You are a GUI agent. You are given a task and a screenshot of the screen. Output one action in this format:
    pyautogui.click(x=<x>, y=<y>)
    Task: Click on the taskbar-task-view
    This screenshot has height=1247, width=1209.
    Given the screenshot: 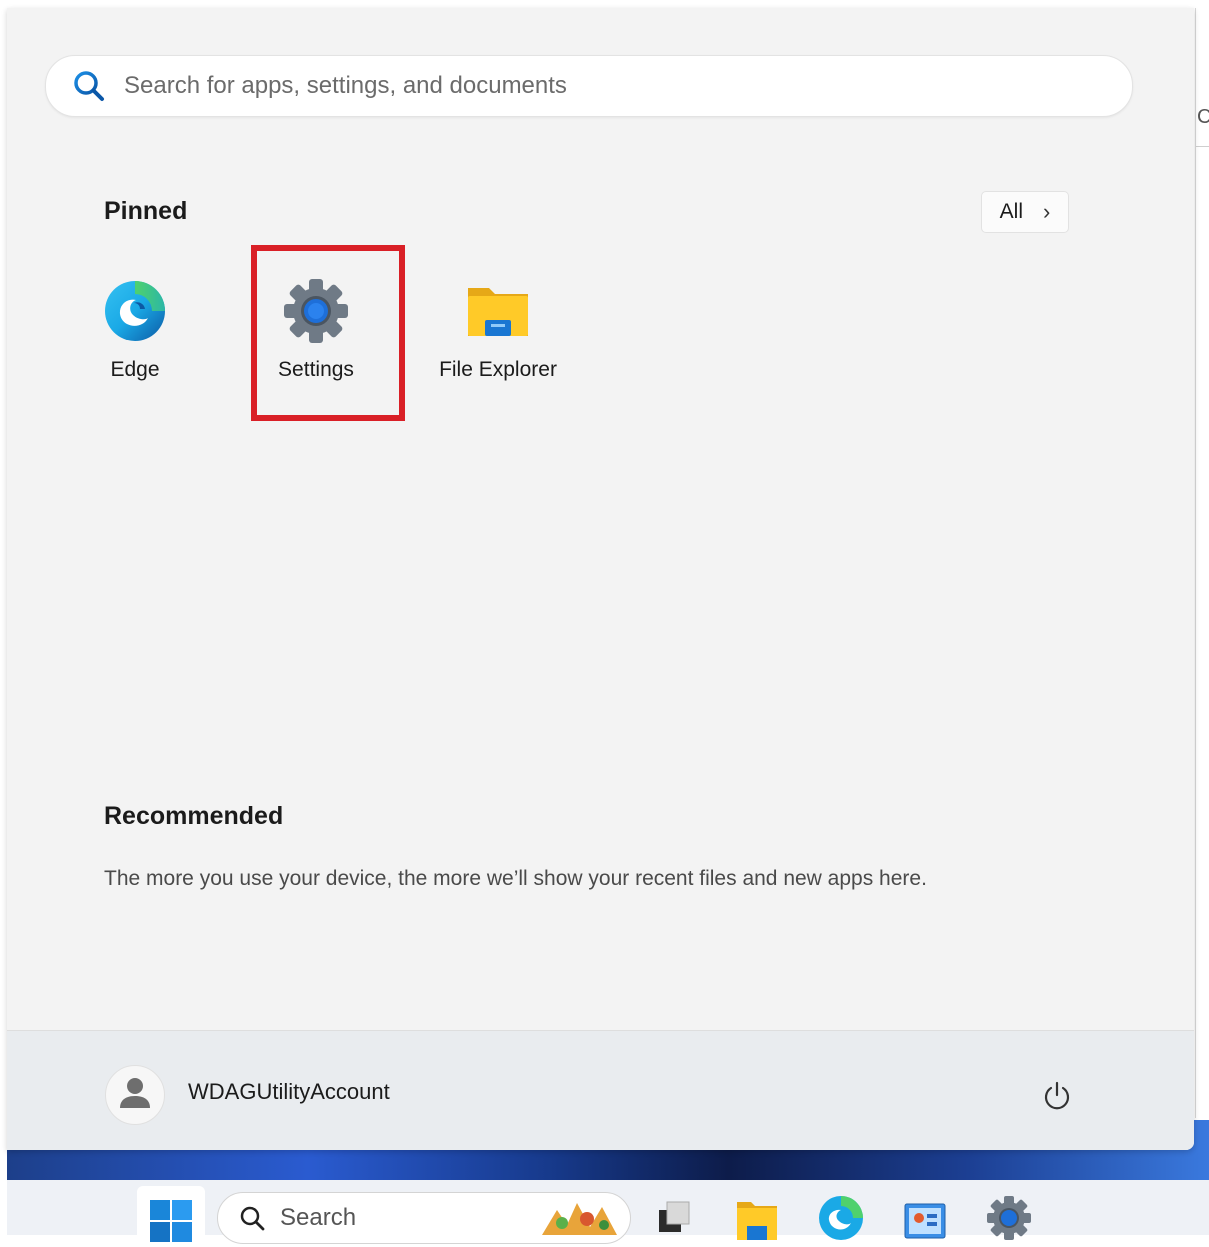 What is the action you would take?
    pyautogui.click(x=673, y=1214)
    